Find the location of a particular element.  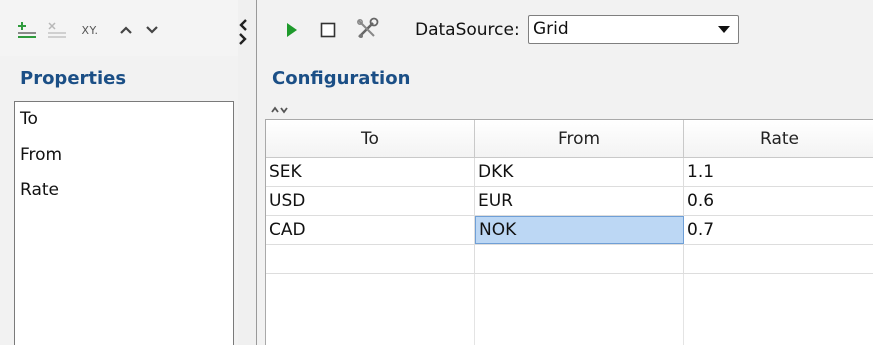

expand-right-icon is located at coordinates (243, 39).